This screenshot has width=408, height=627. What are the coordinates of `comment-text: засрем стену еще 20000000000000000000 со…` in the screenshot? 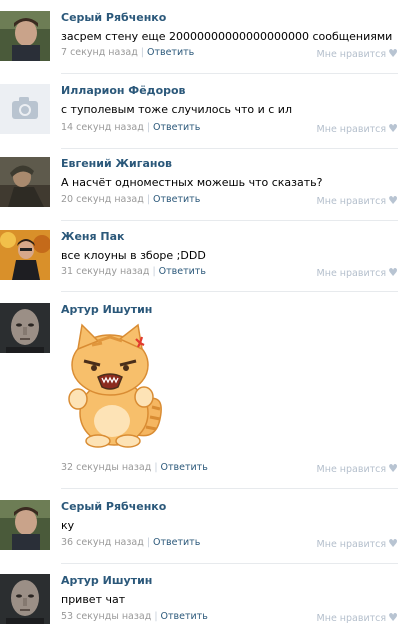 It's located at (227, 36).